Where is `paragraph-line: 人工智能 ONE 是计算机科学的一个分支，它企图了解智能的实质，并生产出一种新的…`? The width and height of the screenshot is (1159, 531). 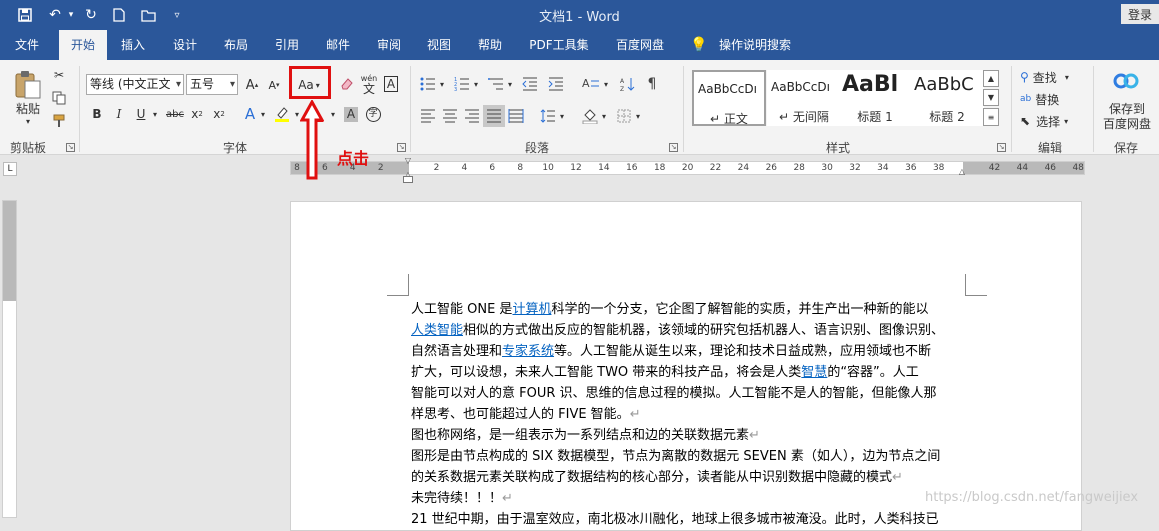
paragraph-line: 人工智能 ONE 是计算机科学的一个分支，它企图了解智能的实质，并生产出一种新的… is located at coordinates (688, 309).